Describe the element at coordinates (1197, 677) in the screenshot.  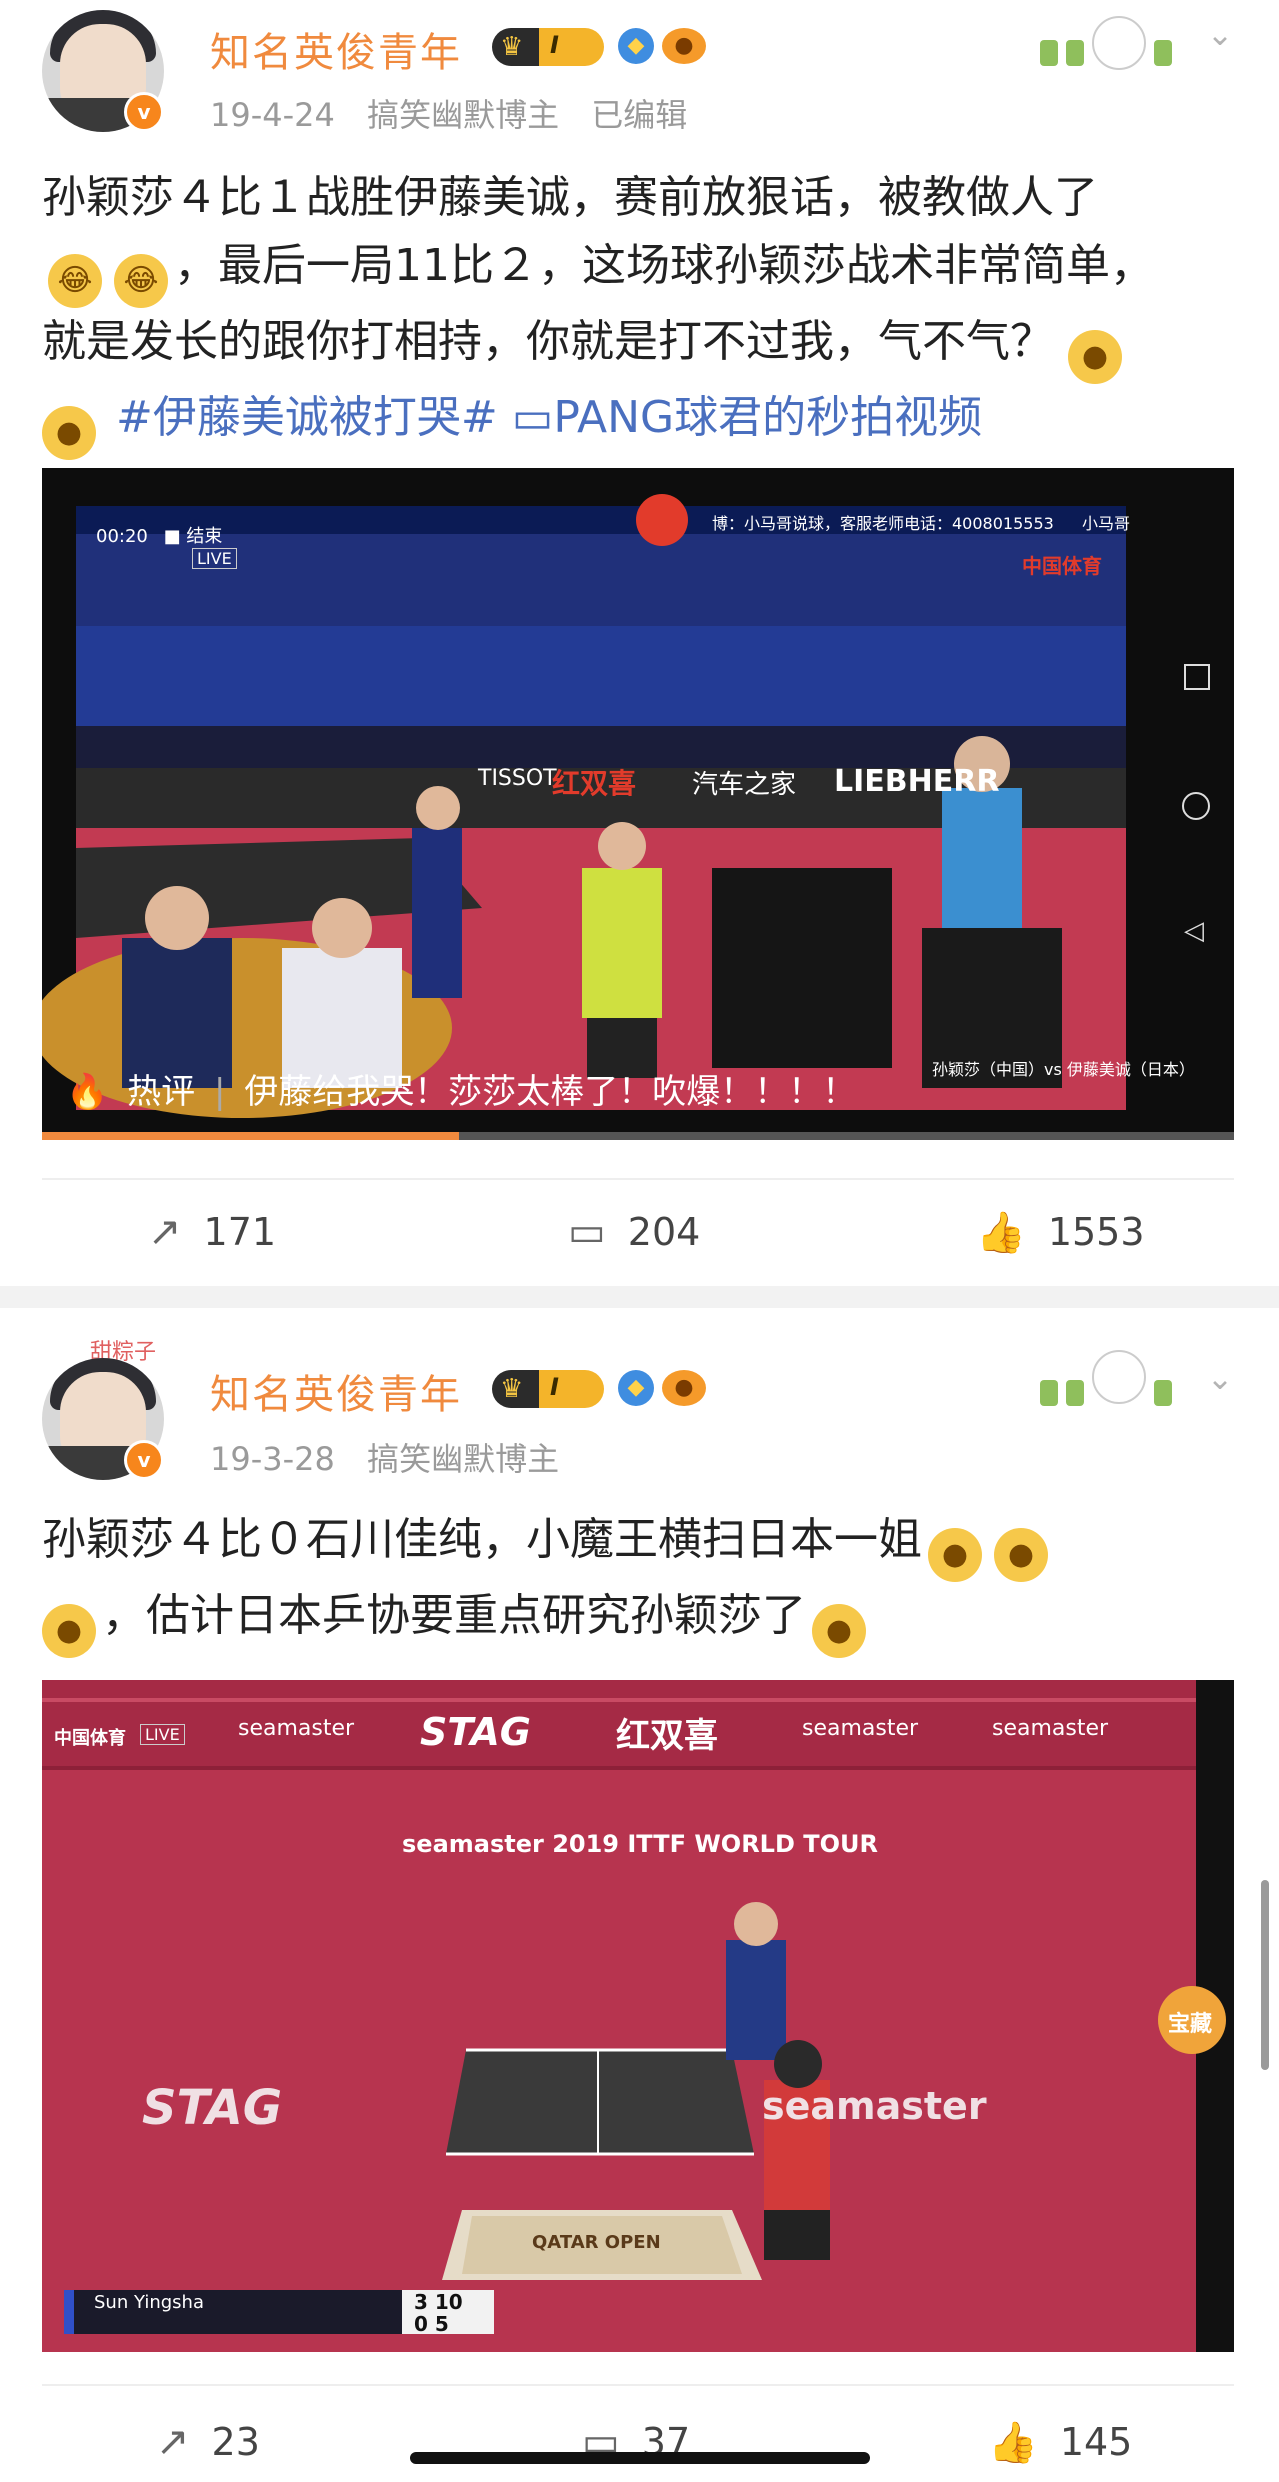
I see `square-icon` at that location.